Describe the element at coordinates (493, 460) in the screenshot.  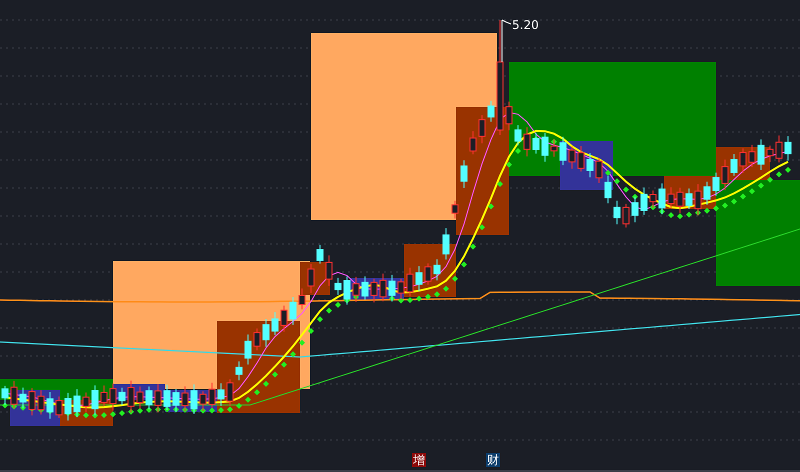
I see `marker-badge: 财` at that location.